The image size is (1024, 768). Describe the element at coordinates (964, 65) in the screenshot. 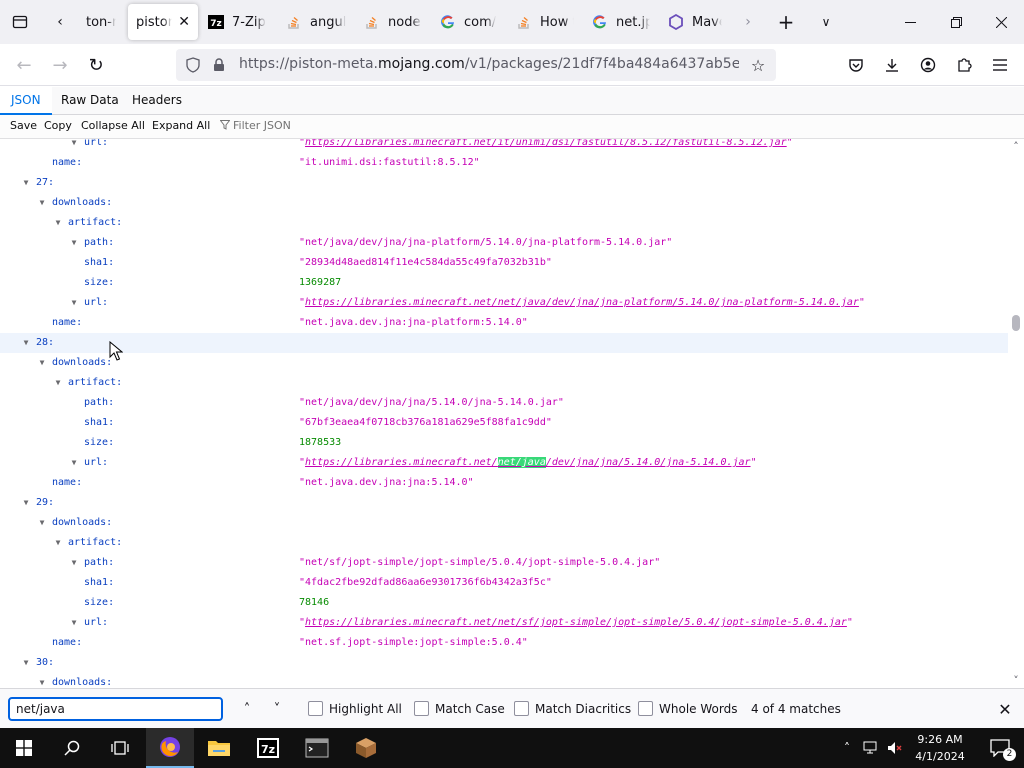

I see `extensions-button` at that location.